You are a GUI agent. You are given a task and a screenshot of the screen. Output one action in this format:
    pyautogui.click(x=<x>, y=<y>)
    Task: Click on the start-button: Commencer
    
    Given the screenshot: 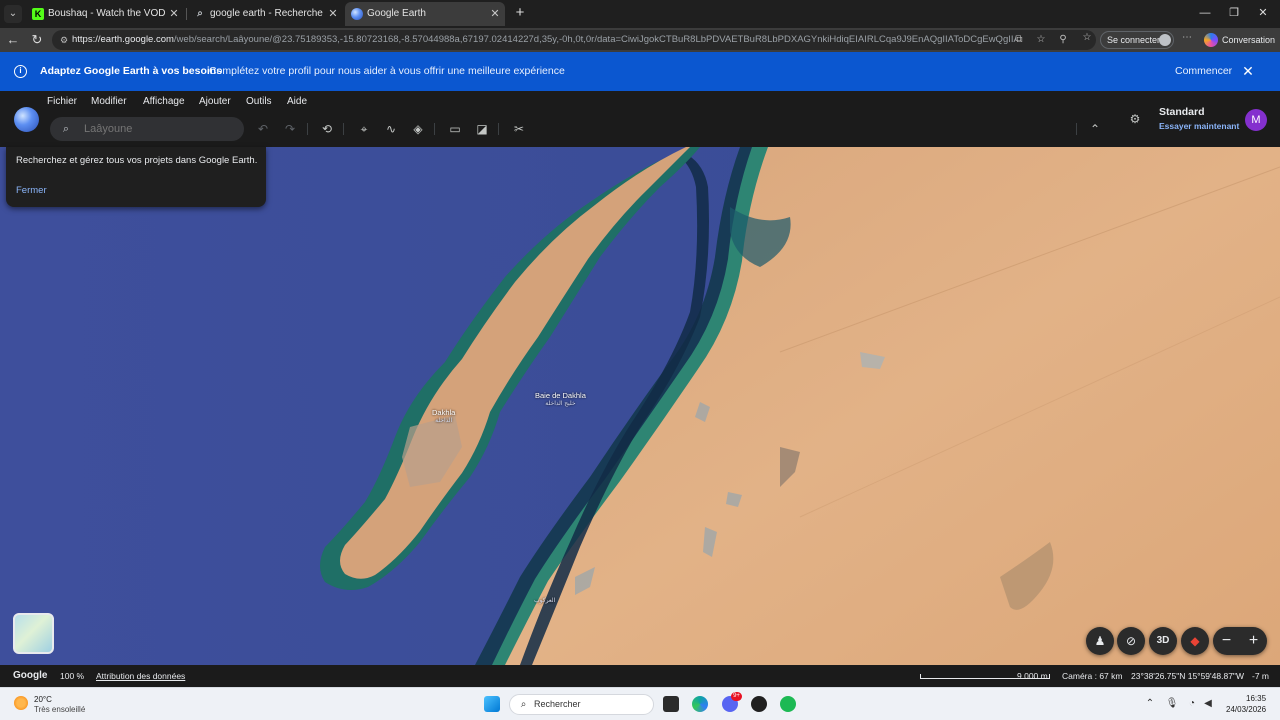 What is the action you would take?
    pyautogui.click(x=1203, y=71)
    